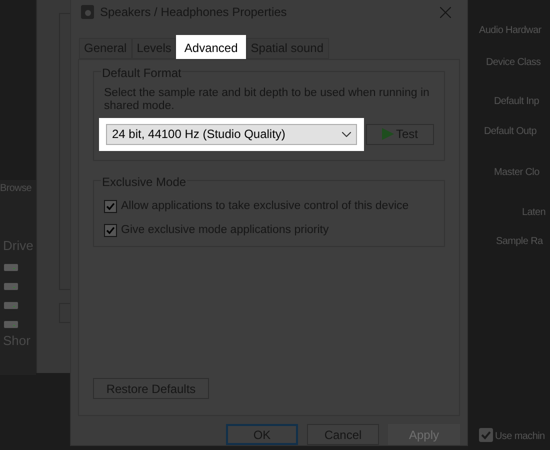  Describe the element at coordinates (520, 437) in the screenshot. I see `checkbox-label: Use machin` at that location.